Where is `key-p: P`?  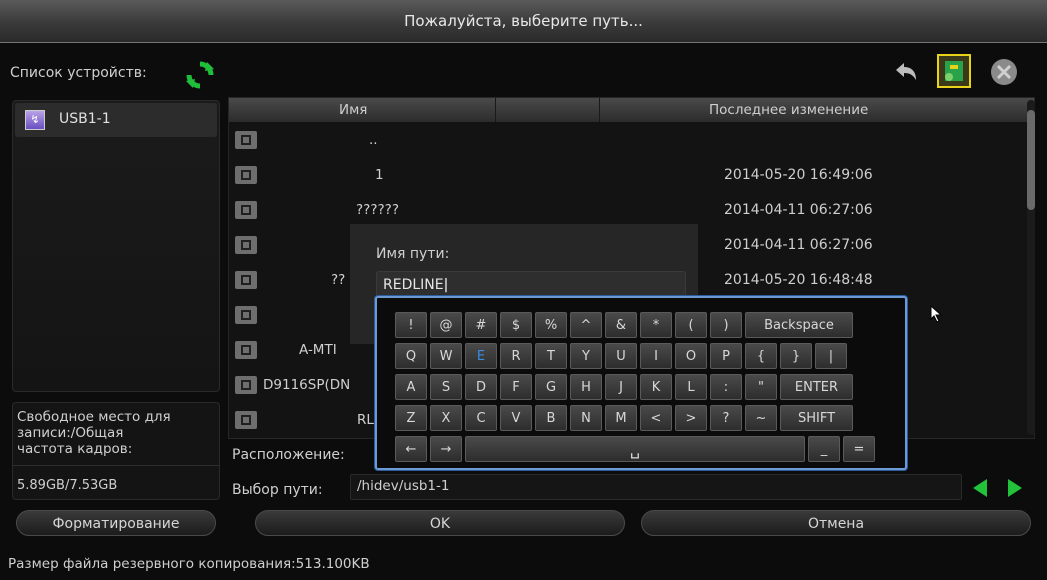
key-p: P is located at coordinates (726, 356).